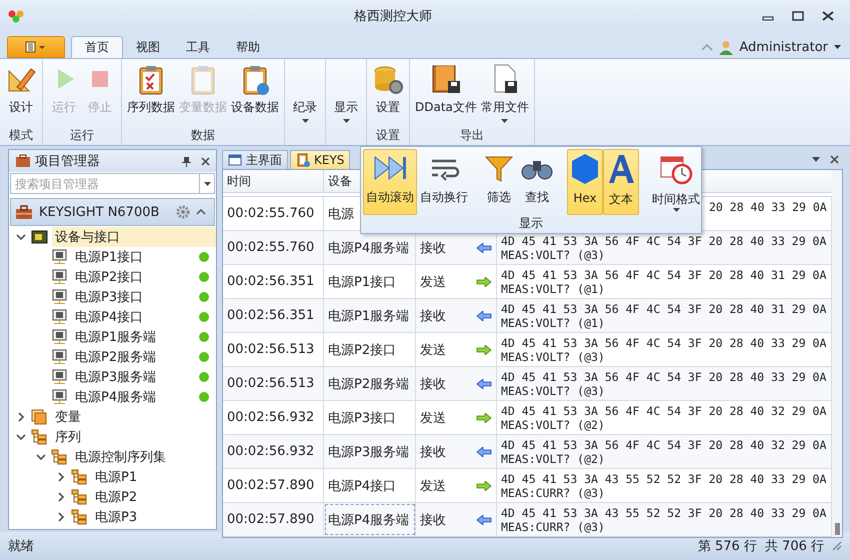  What do you see at coordinates (346, 102) in the screenshot?
I see `ribbon-button: 显示` at bounding box center [346, 102].